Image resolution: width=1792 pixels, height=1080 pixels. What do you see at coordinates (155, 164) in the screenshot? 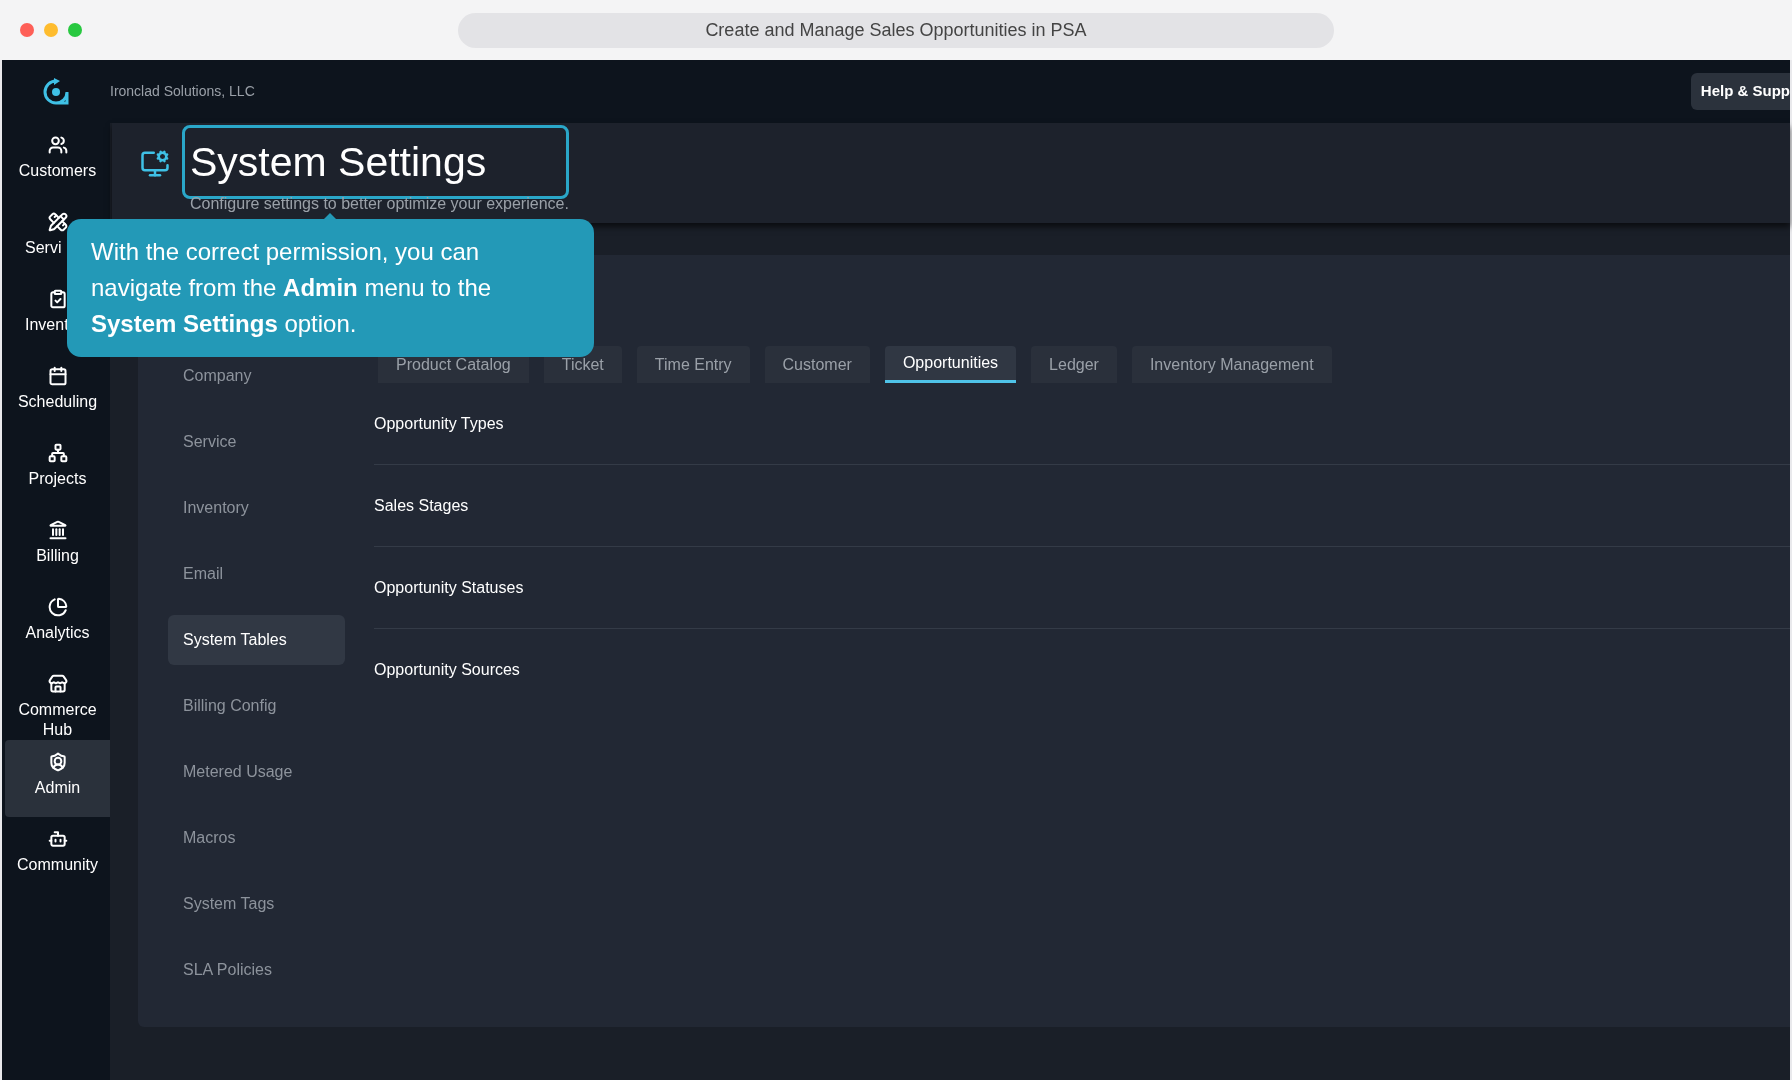
I see `monitor-gear-icon` at bounding box center [155, 164].